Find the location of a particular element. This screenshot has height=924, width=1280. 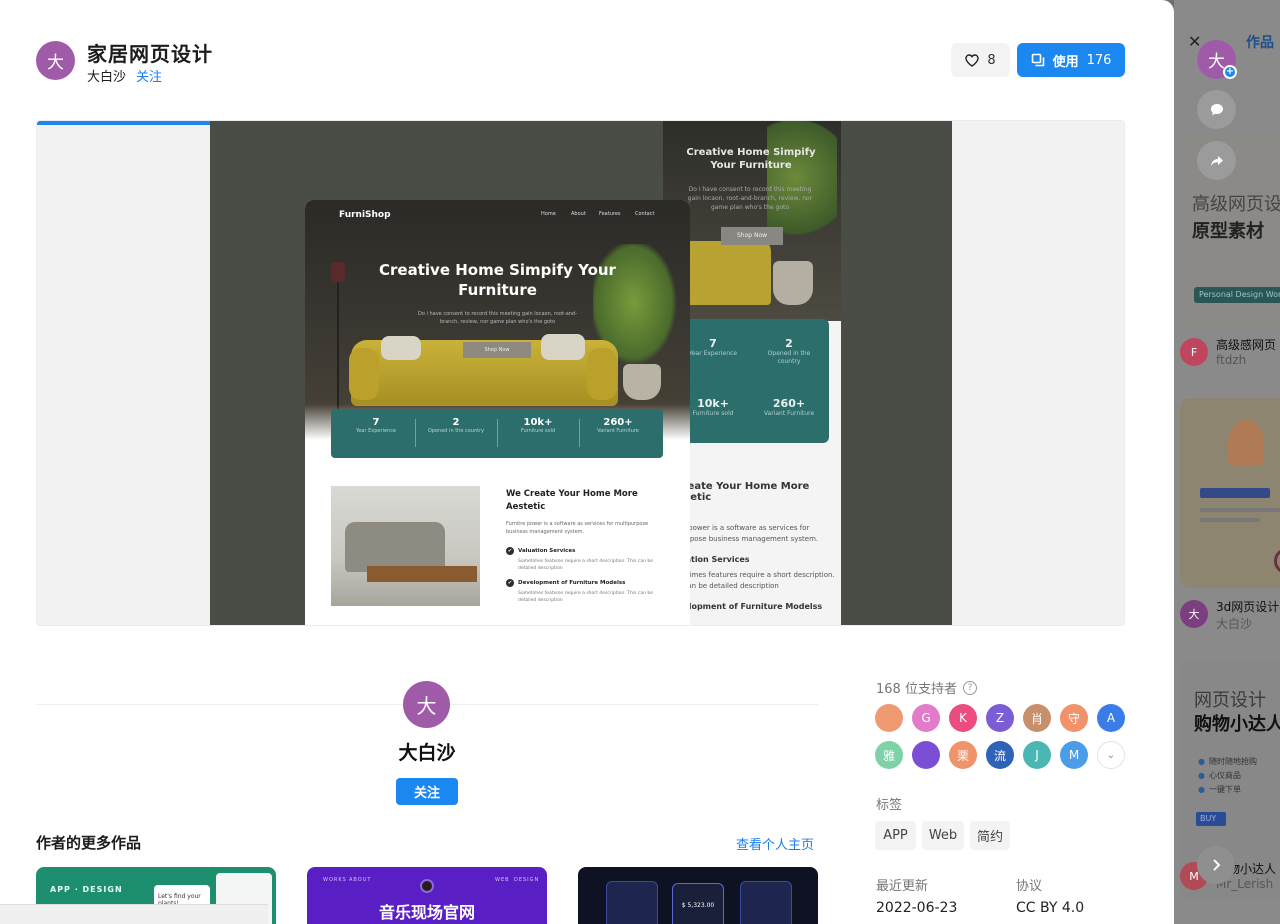

use-button: 使用 176 is located at coordinates (1071, 60).